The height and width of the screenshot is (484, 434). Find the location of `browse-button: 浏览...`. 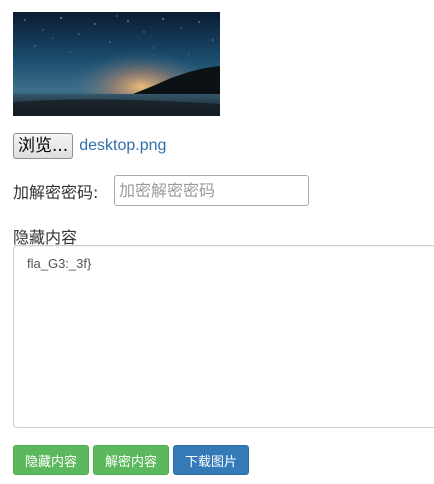

browse-button: 浏览... is located at coordinates (43, 146).